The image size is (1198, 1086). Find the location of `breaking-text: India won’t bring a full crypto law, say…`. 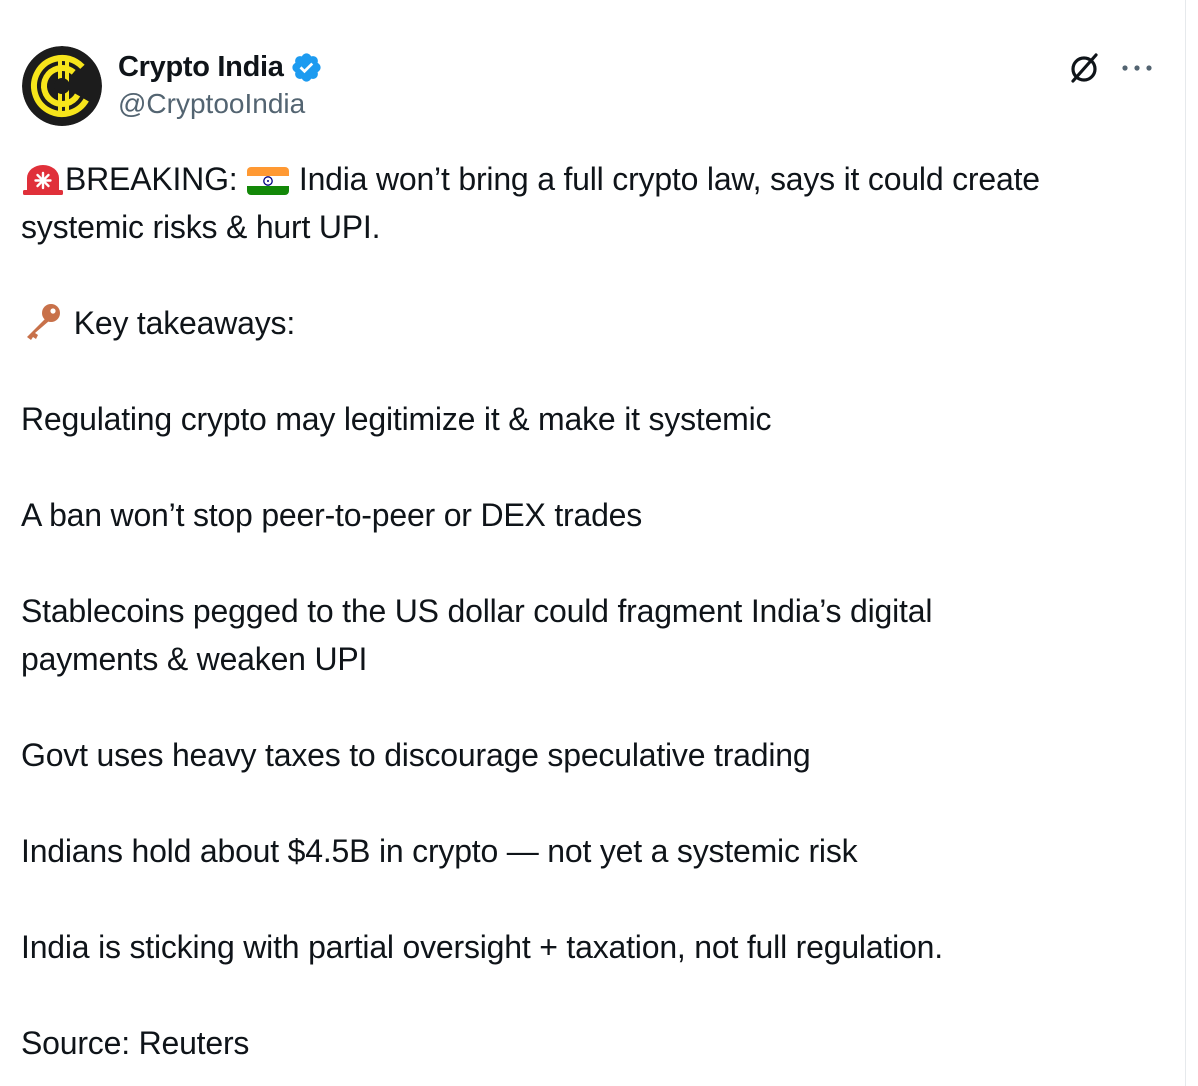

breaking-text: India won’t bring a full crypto law, say… is located at coordinates (669, 179).